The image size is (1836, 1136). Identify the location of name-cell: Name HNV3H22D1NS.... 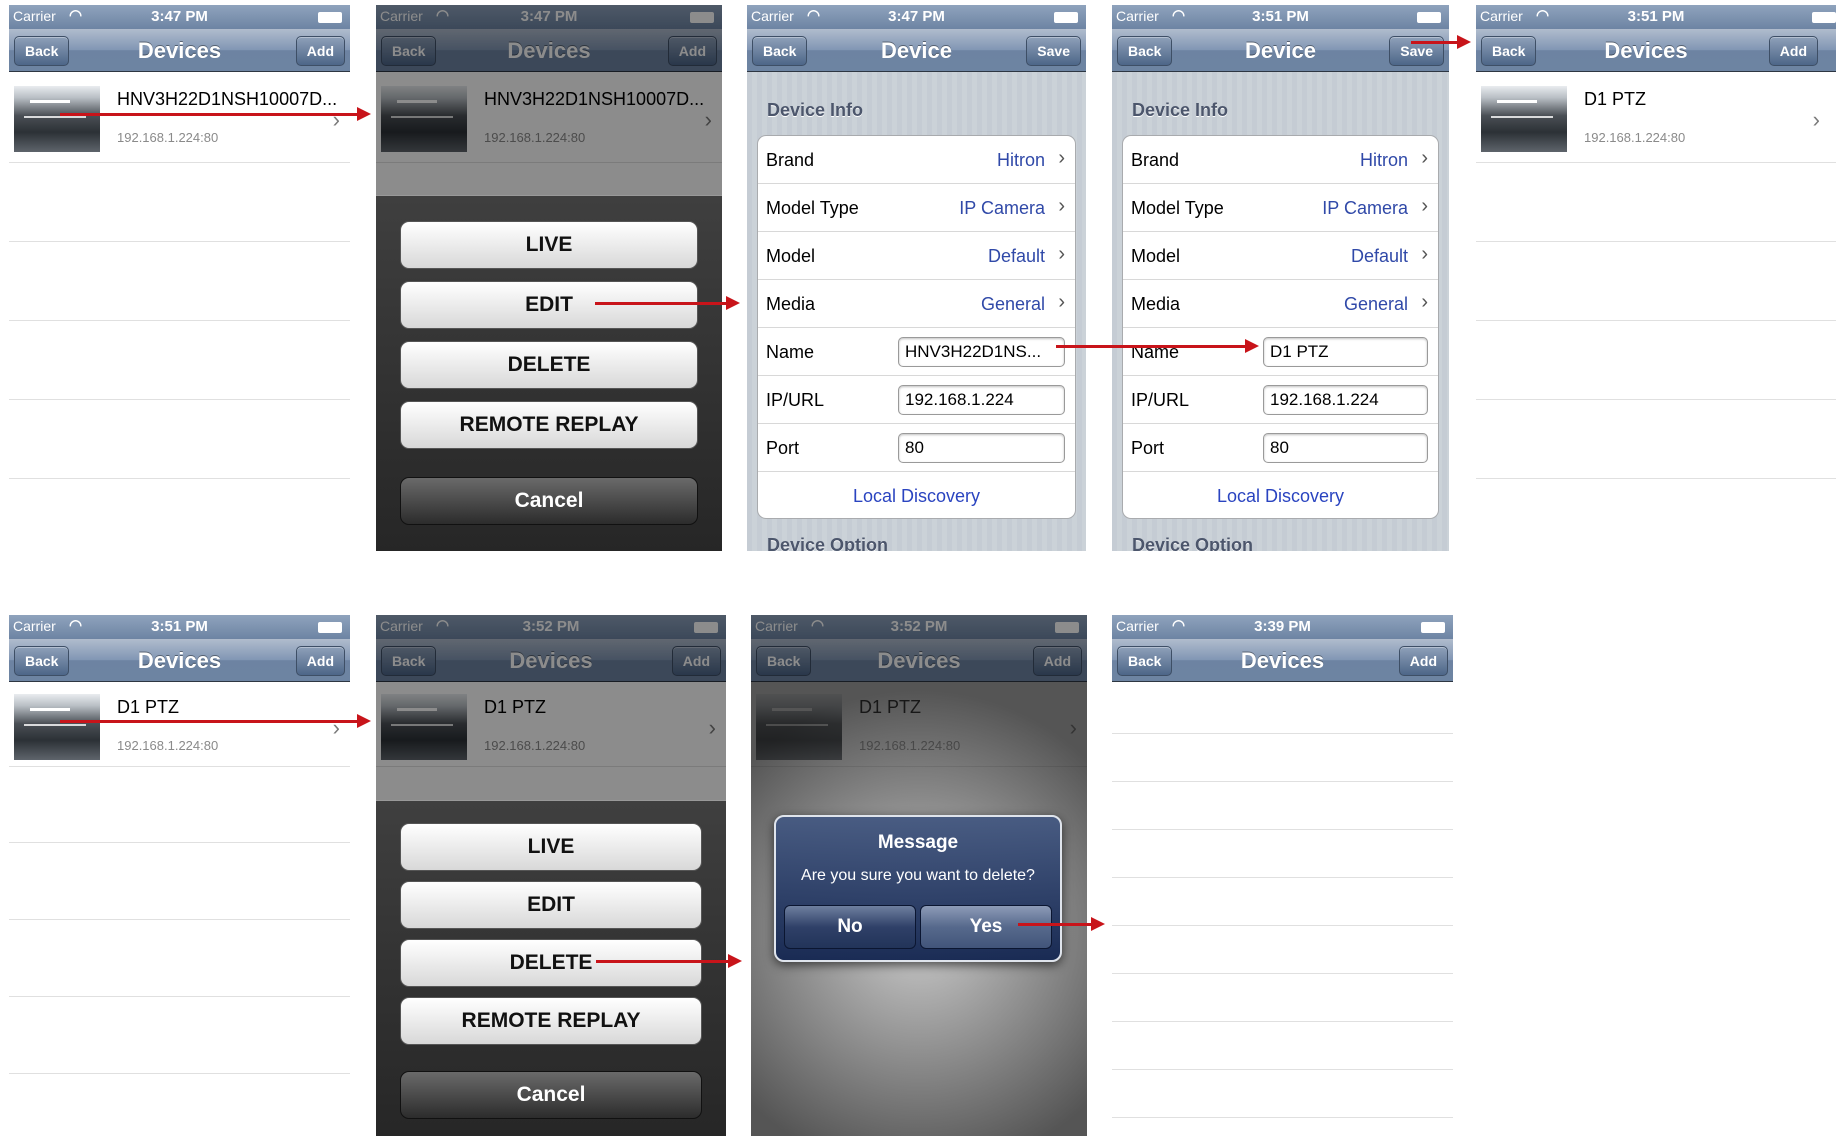
(916, 352).